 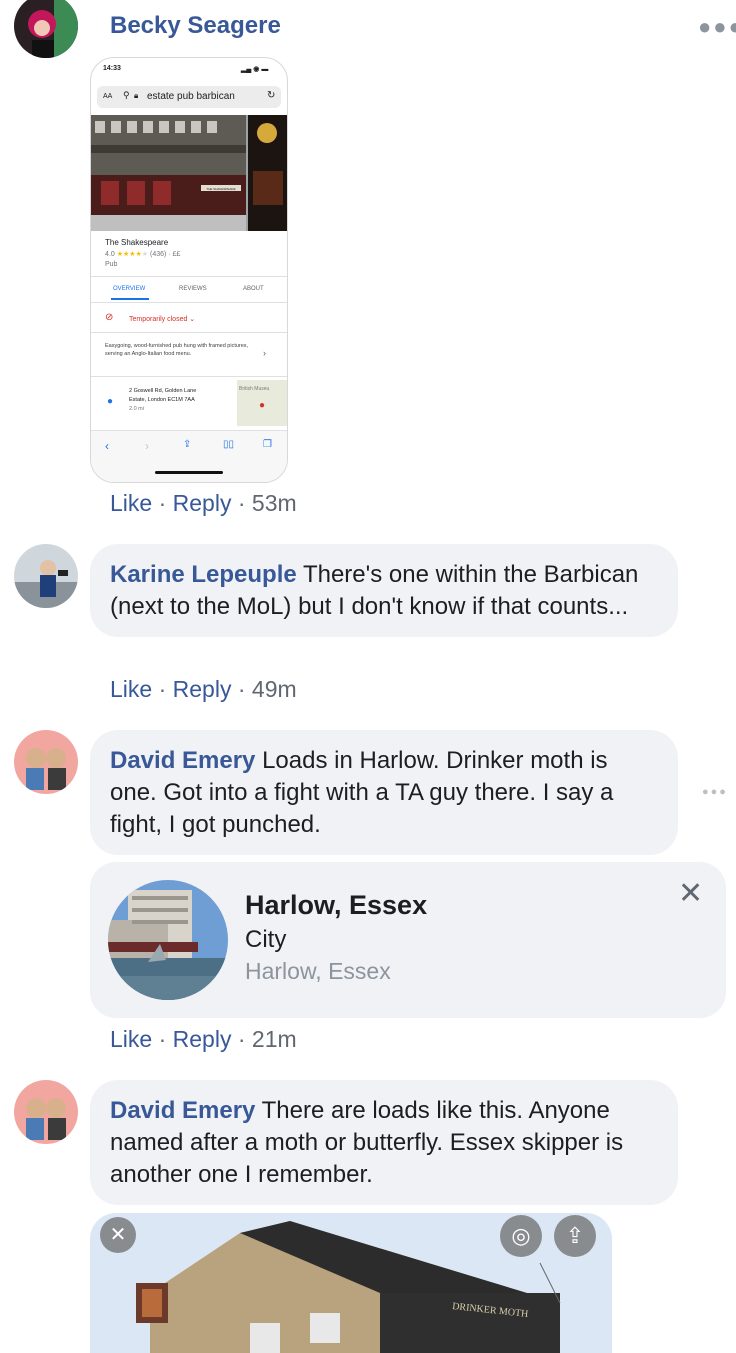 I want to click on comment-author: Becky Seagere, so click(x=195, y=26).